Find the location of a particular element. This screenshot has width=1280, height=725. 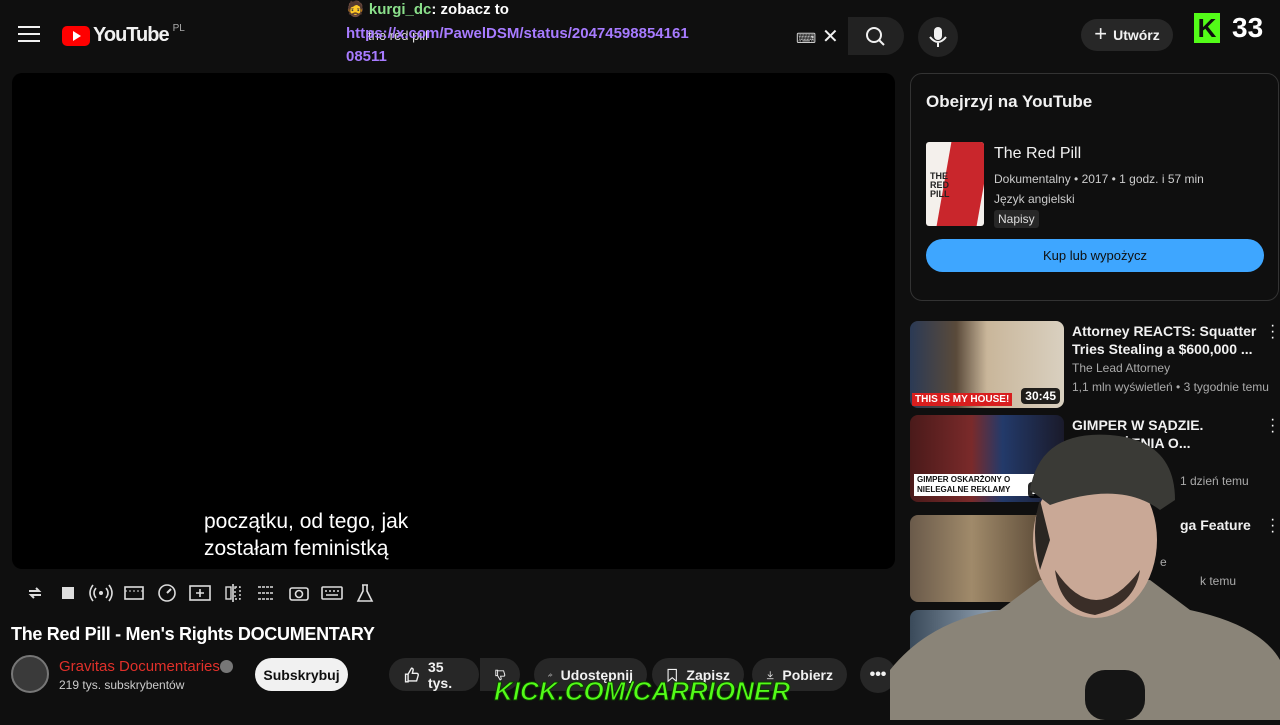

keyboard-icon: ⌨ is located at coordinates (806, 38).